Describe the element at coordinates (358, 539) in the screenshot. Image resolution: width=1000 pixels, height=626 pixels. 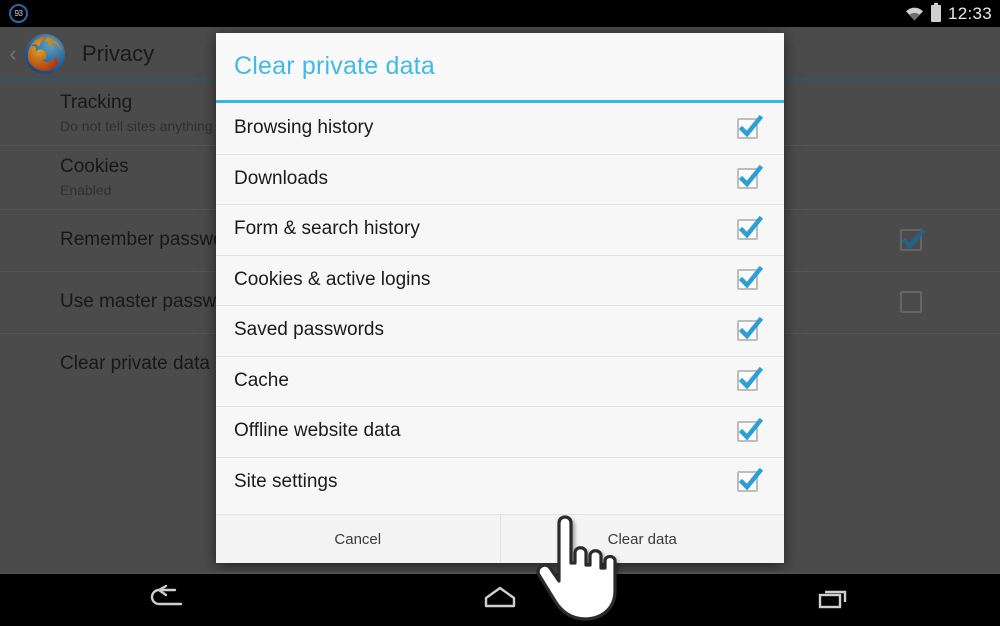
I see `cancel-button: Cancel` at that location.